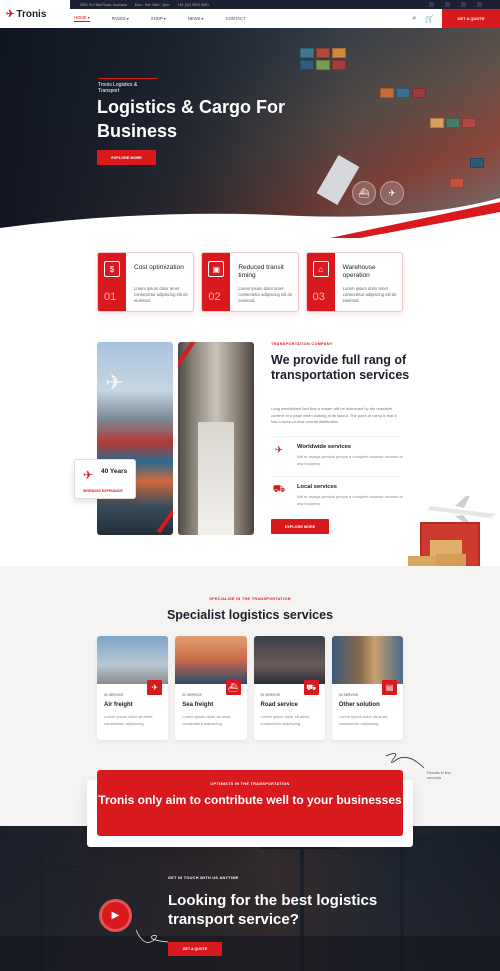  I want to click on nav-item-pages: PAGES ▾, so click(120, 18).